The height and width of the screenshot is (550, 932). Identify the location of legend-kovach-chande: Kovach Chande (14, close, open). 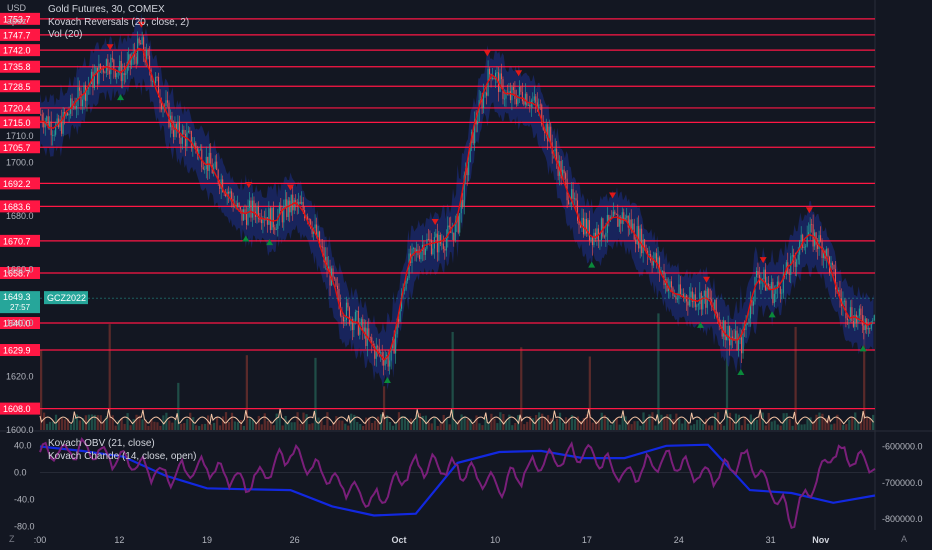
(122, 456).